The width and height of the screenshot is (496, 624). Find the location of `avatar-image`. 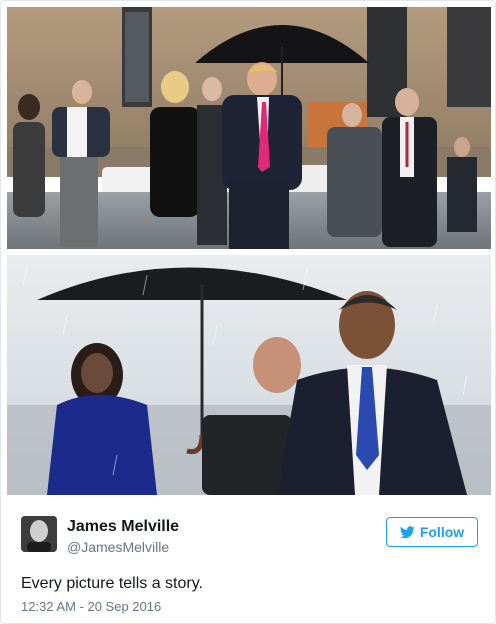

avatar-image is located at coordinates (39, 534).